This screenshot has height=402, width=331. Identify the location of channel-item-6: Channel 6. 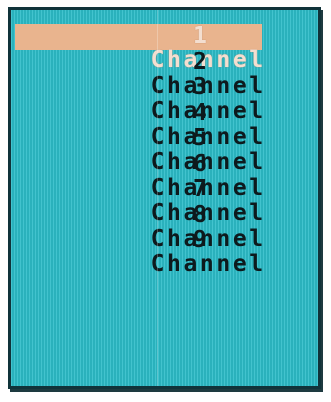
(139, 175).